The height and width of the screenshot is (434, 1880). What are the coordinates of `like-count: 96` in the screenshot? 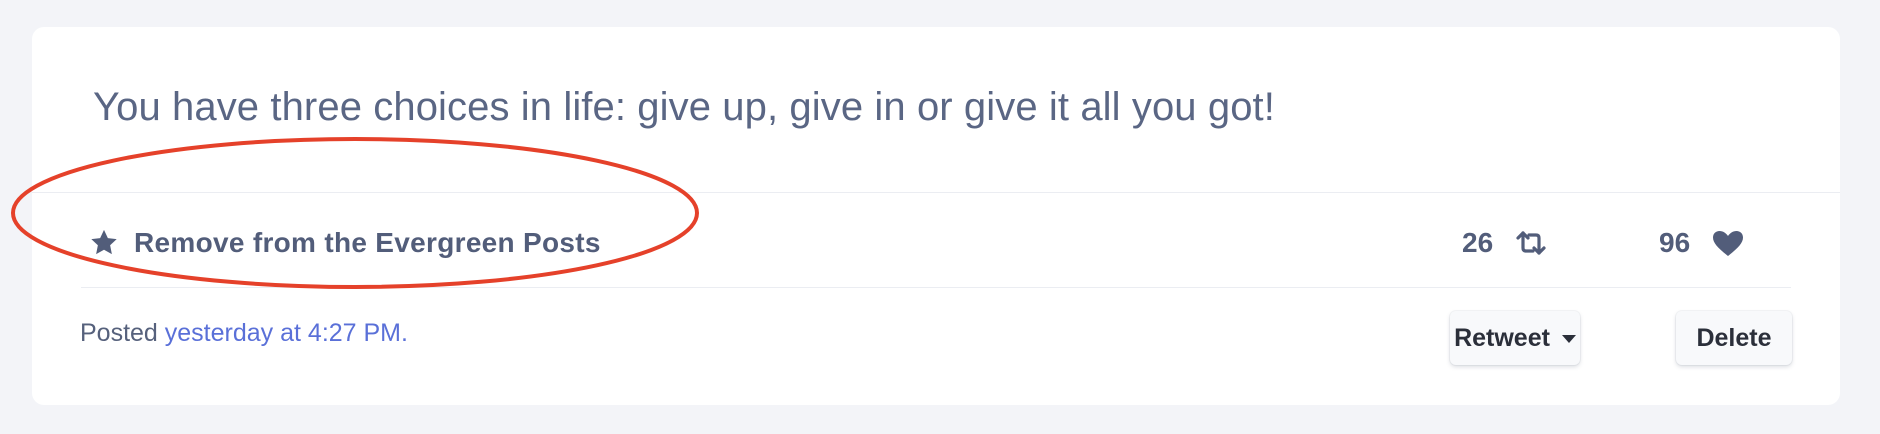 It's located at (1702, 243).